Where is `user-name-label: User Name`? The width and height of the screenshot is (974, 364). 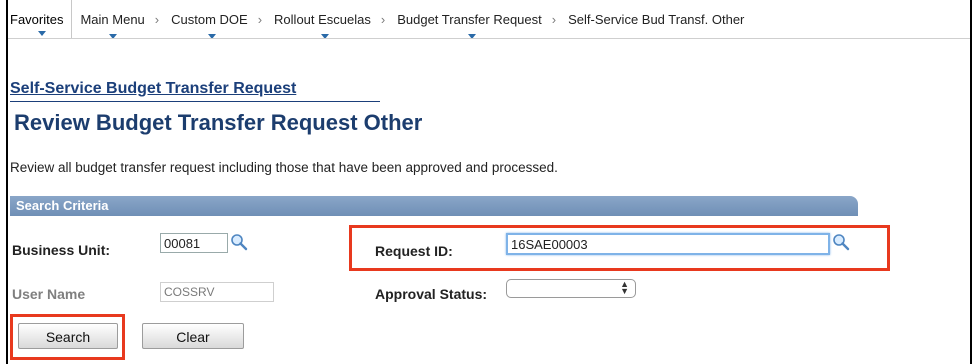 user-name-label: User Name is located at coordinates (49, 294).